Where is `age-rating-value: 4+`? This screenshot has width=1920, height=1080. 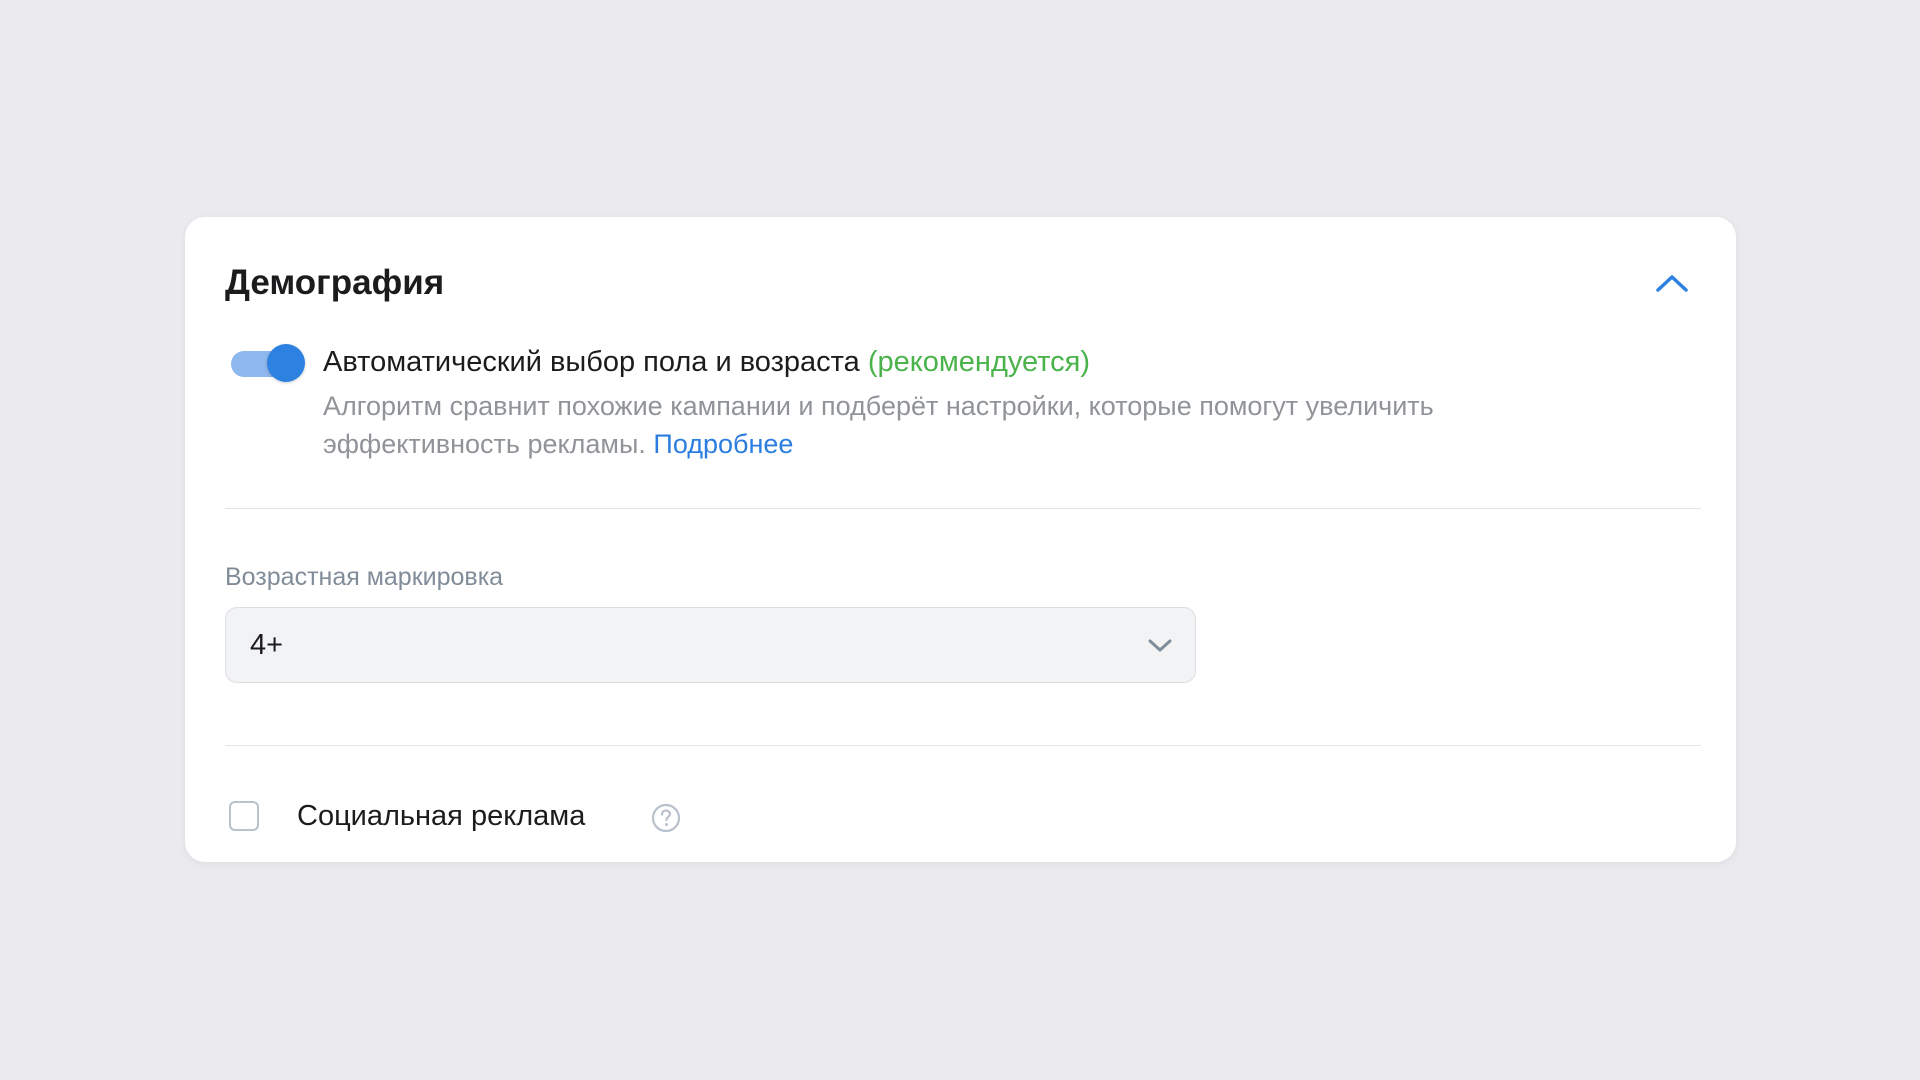
age-rating-value: 4+ is located at coordinates (267, 645).